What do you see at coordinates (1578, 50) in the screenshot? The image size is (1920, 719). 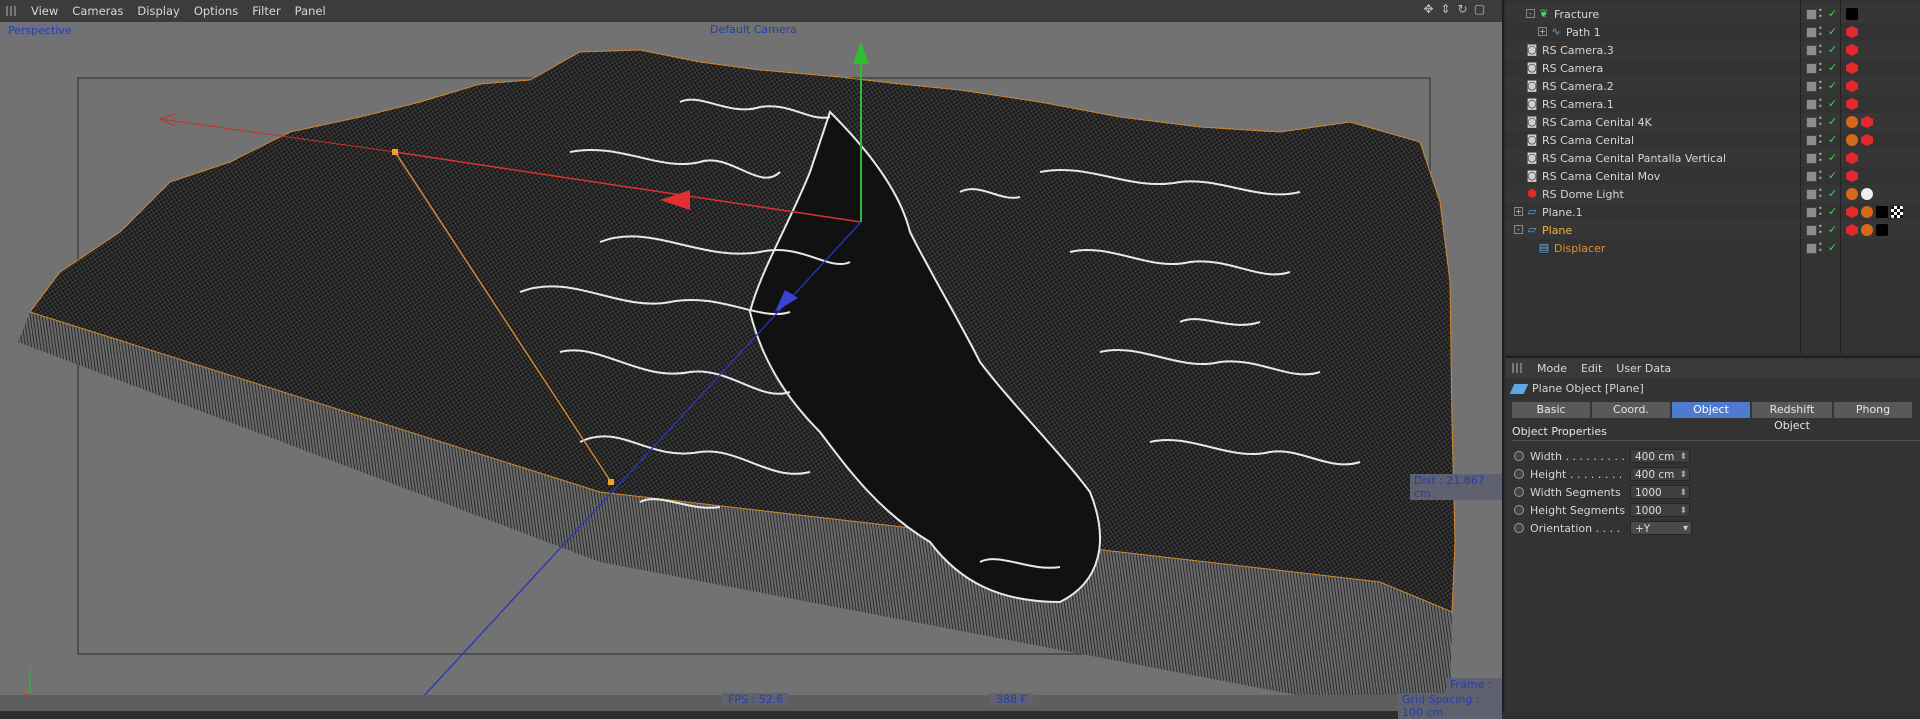 I see `object-name: RS Camera.3` at bounding box center [1578, 50].